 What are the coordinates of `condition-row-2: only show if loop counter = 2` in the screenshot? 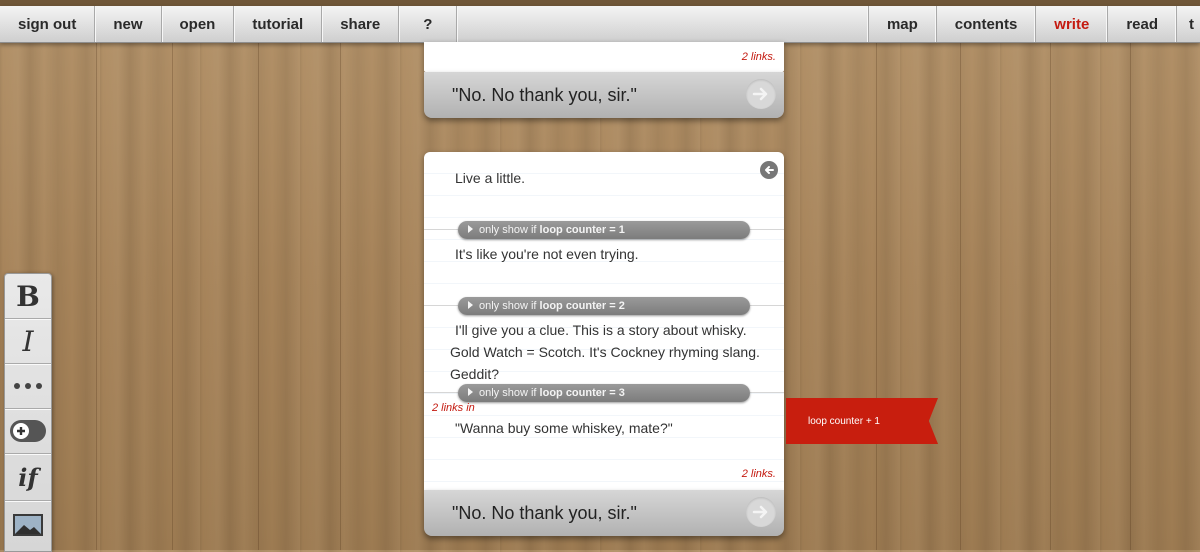 It's located at (604, 307).